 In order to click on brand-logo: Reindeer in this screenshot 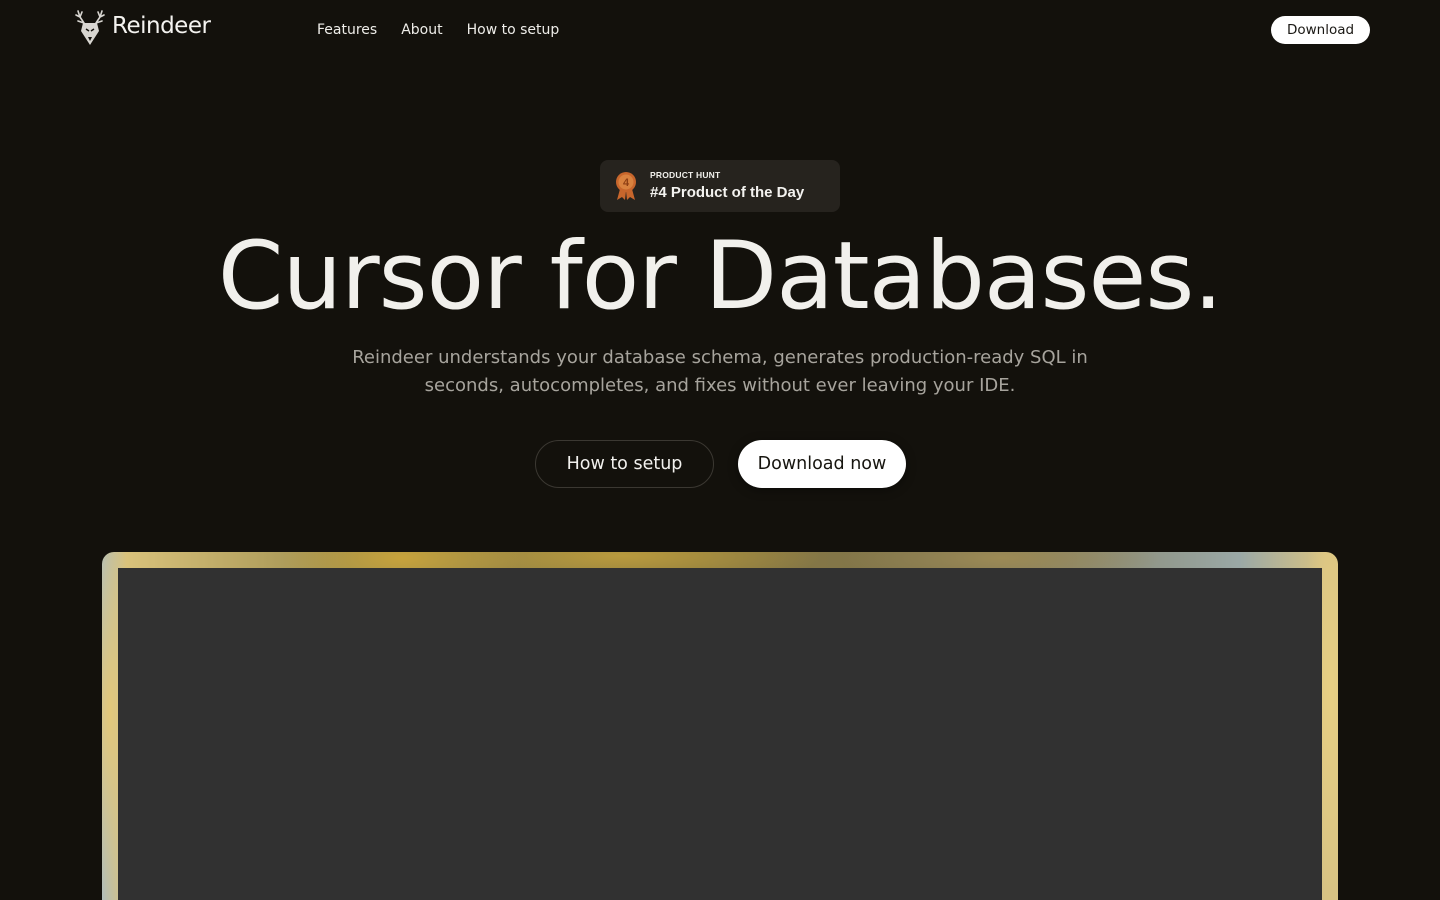, I will do `click(141, 28)`.